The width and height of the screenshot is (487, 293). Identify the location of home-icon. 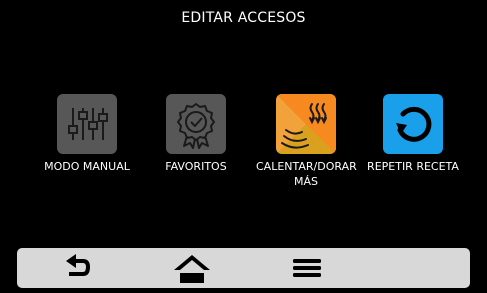
(192, 269).